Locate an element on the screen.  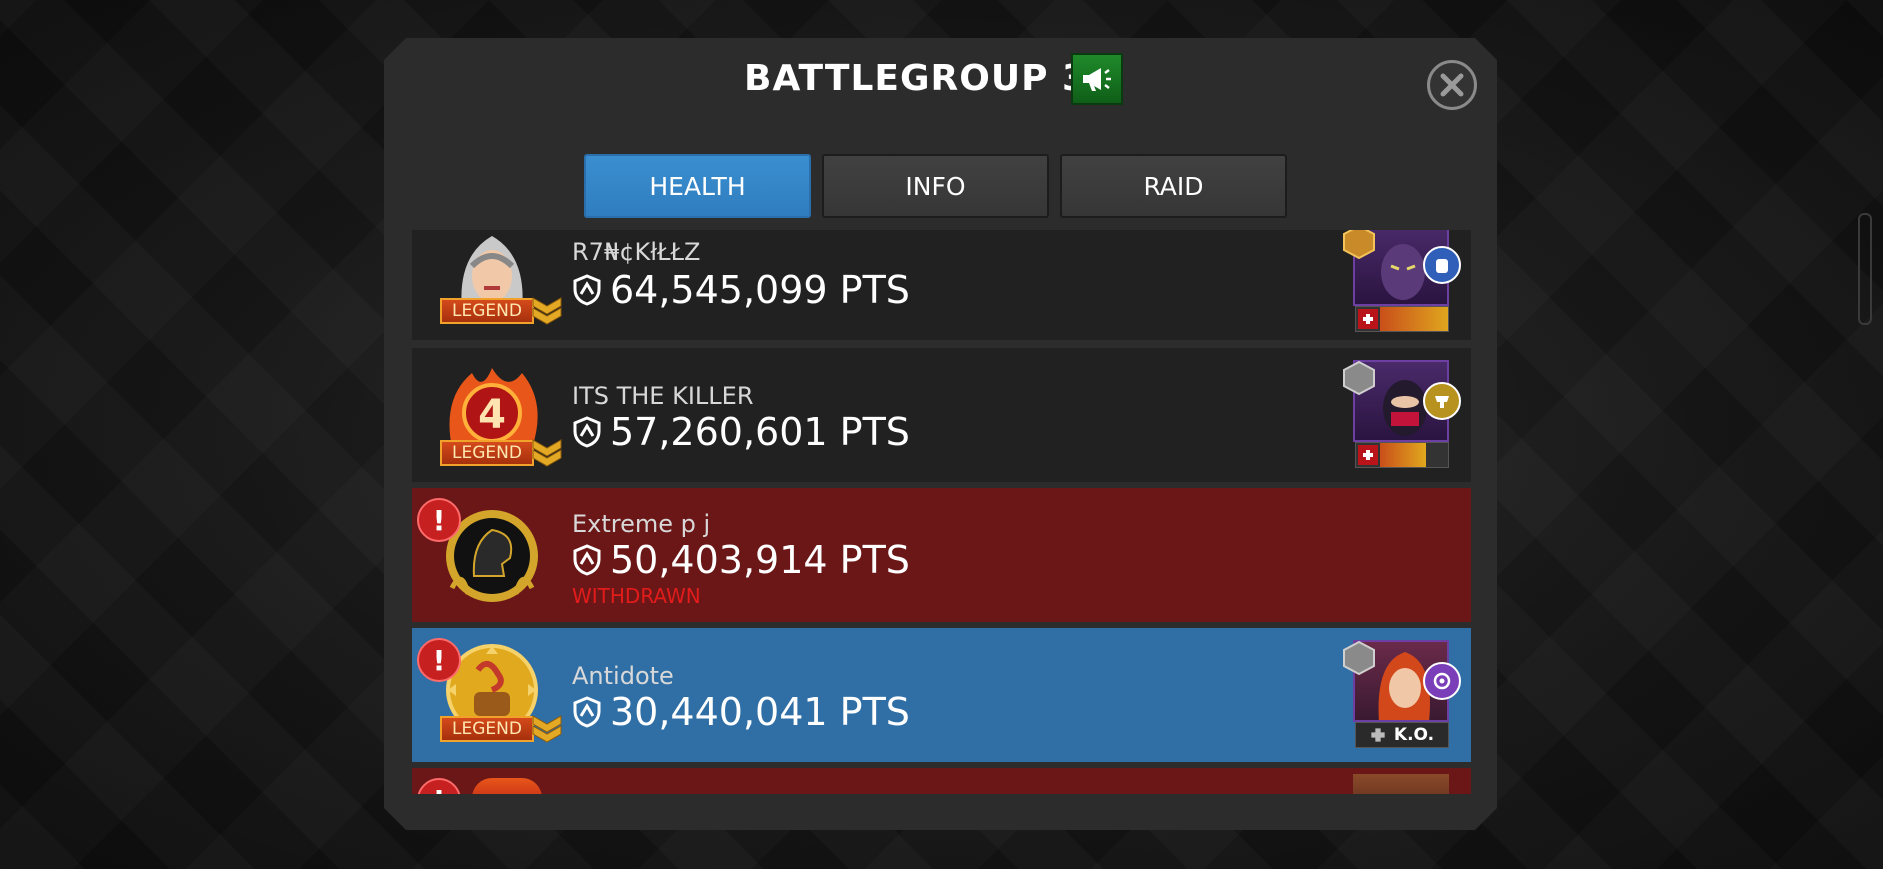
player-points: 50,403,914 PTS is located at coordinates (741, 560).